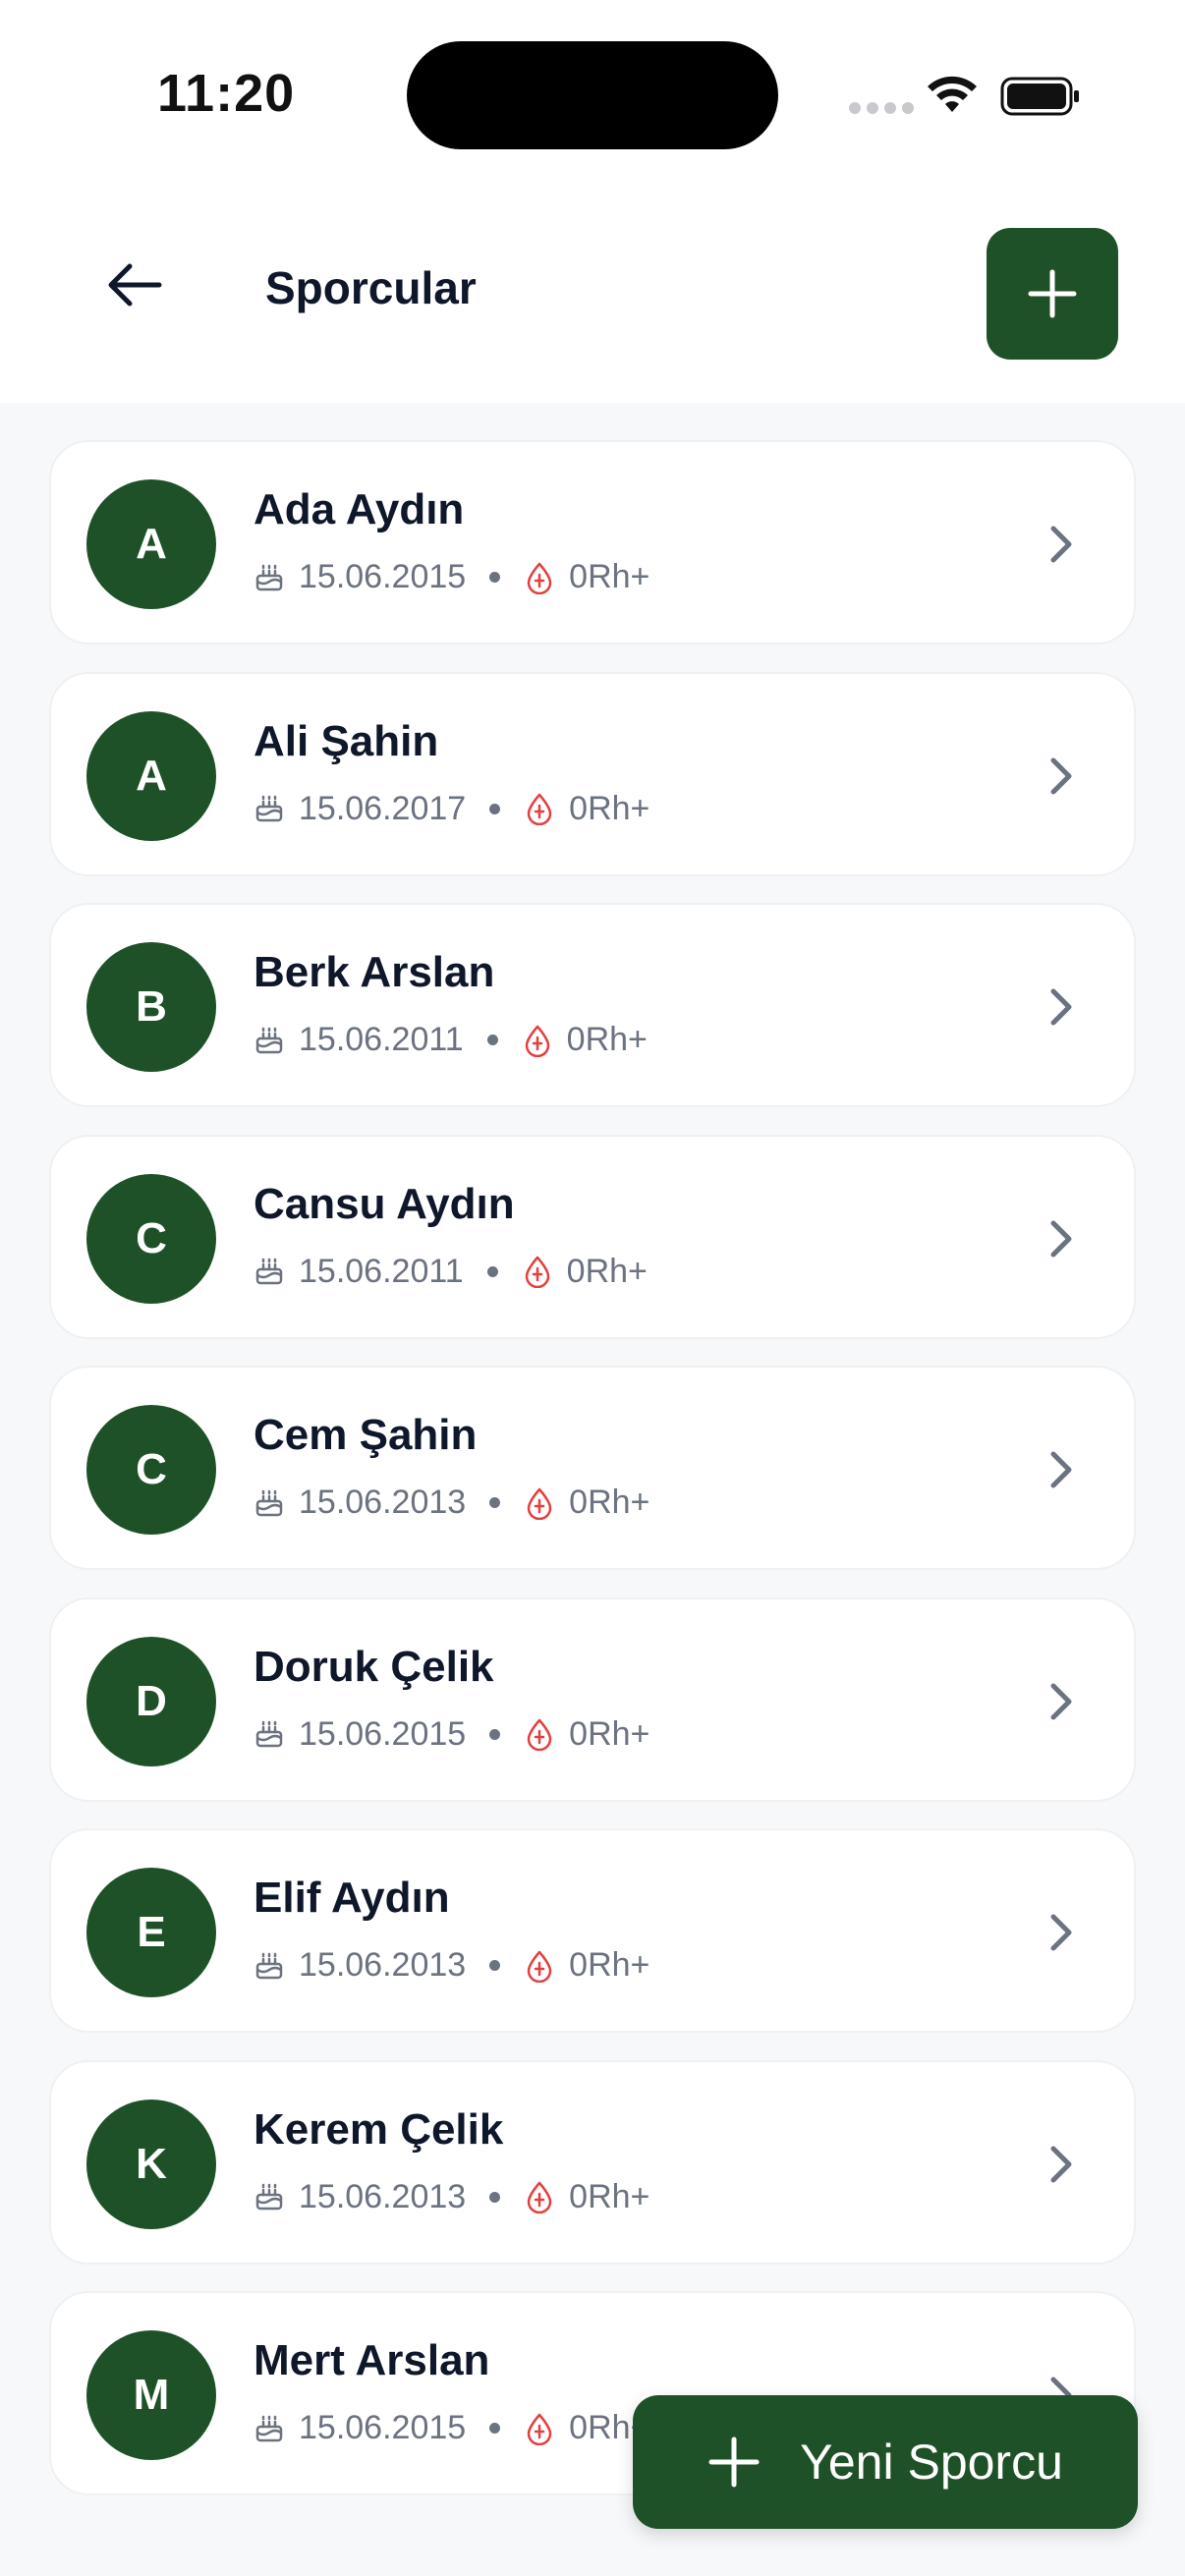 Image resolution: width=1185 pixels, height=2576 pixels. I want to click on athlete-card: E Elif Aydın 15.06.2013 0Rh+, so click(592, 1930).